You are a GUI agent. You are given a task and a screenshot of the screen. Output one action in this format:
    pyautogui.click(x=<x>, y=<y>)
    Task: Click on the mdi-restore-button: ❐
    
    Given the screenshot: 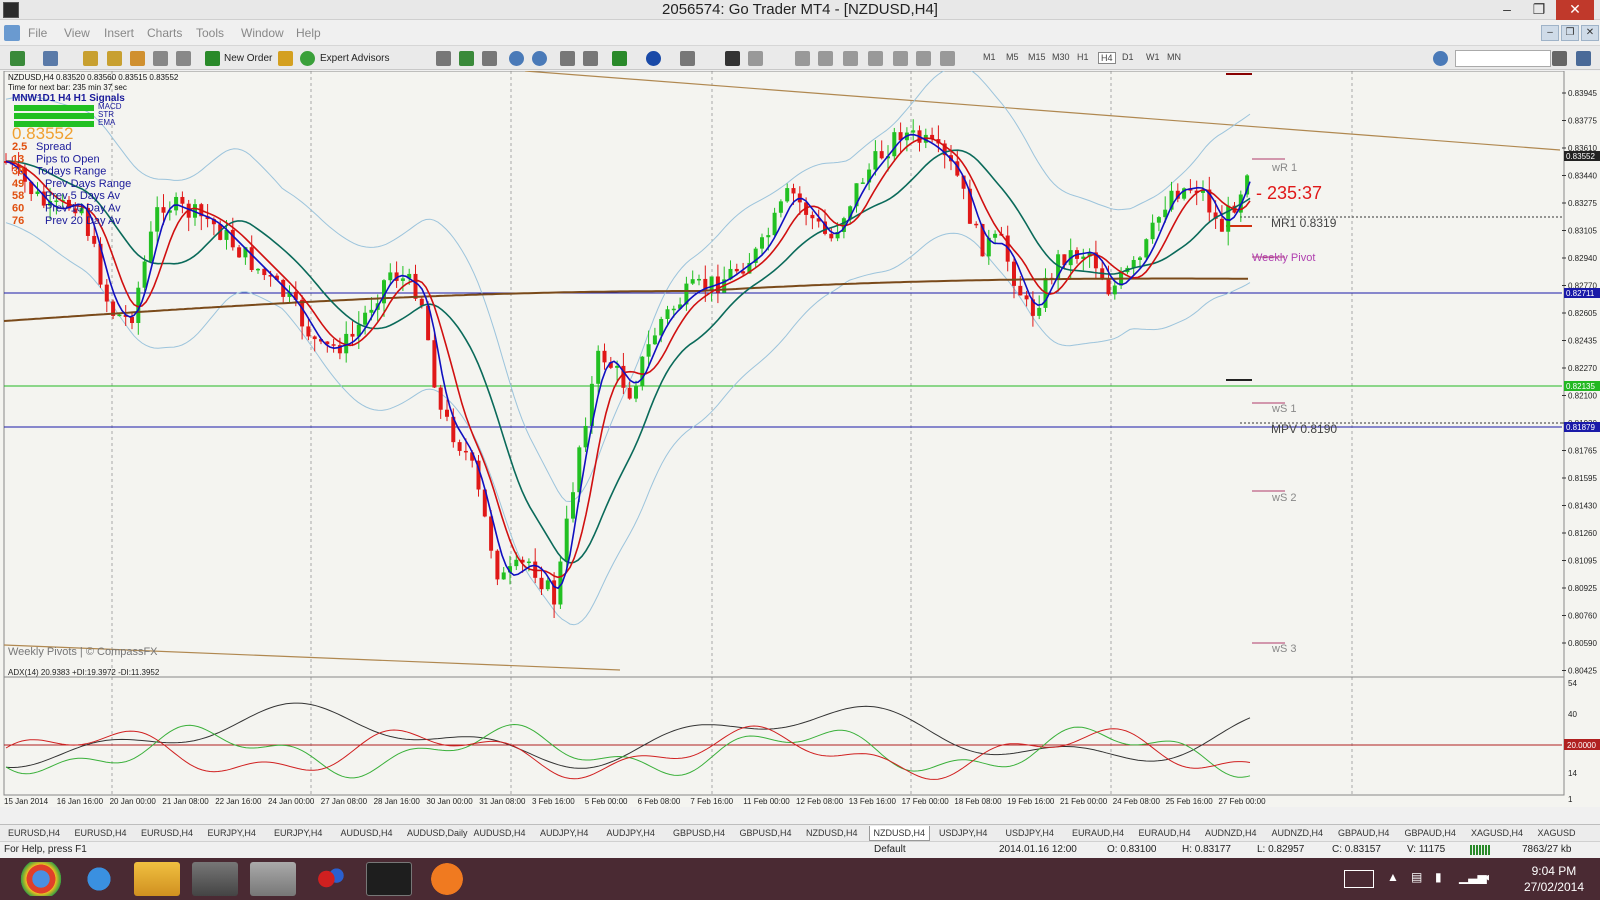 What is the action you would take?
    pyautogui.click(x=1570, y=33)
    